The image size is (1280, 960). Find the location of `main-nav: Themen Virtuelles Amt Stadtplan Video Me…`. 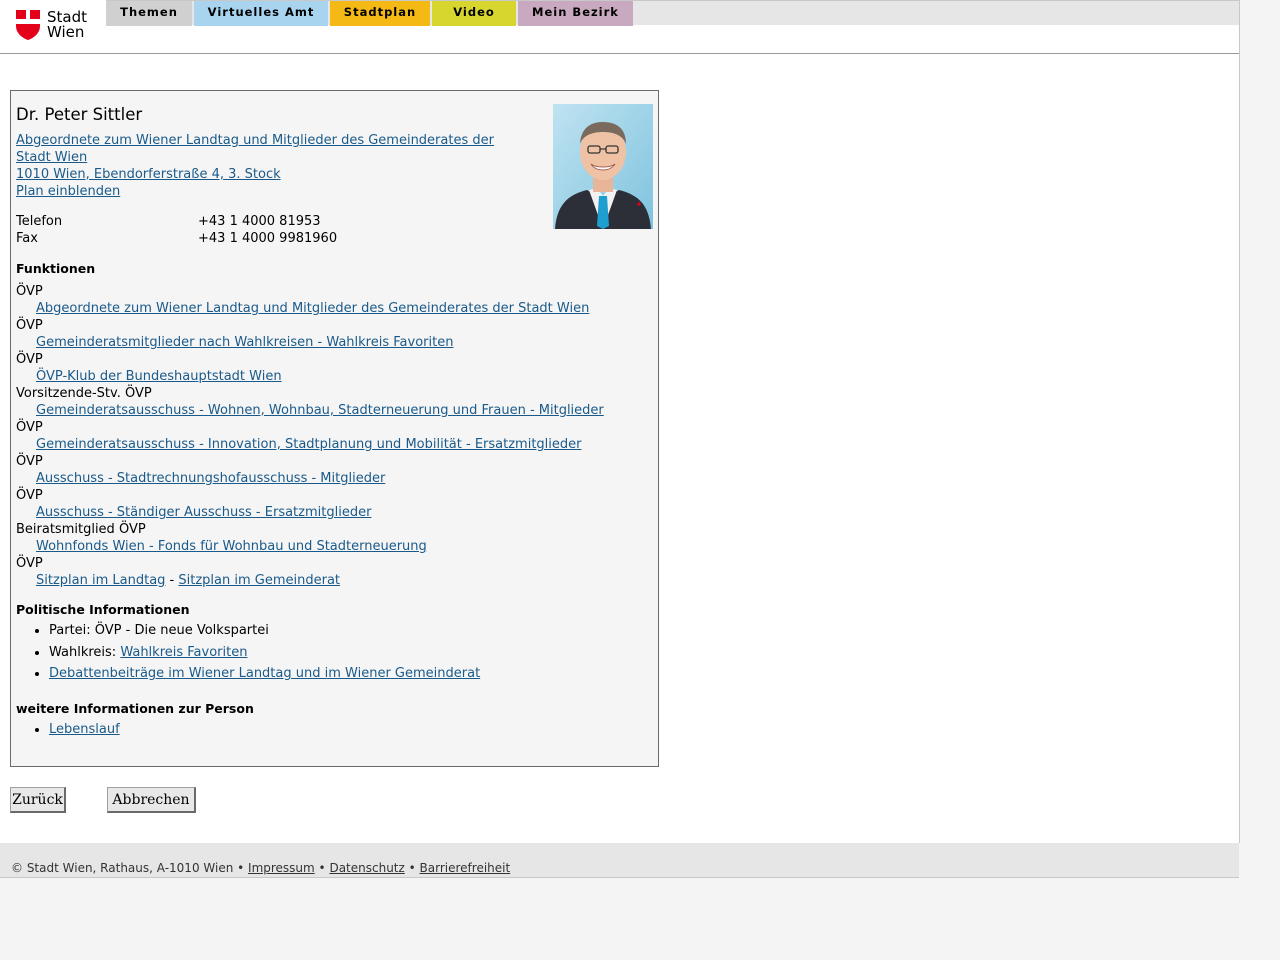

main-nav: Themen Virtuelles Amt Stadtplan Video Me… is located at coordinates (672, 13).